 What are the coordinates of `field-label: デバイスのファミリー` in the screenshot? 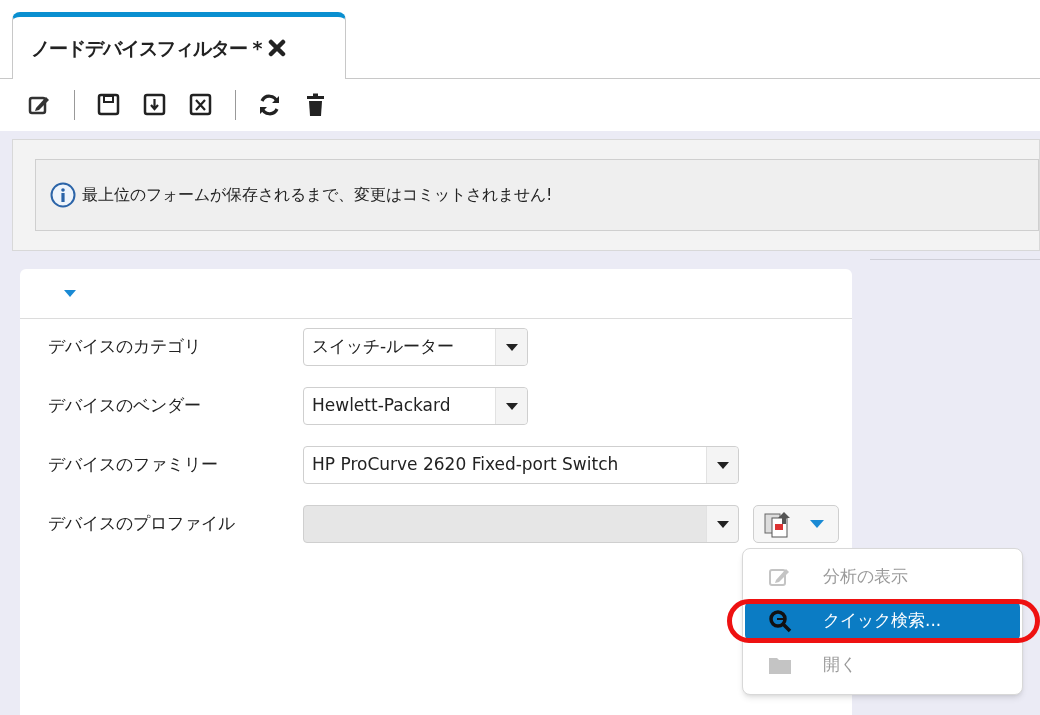 It's located at (133, 465).